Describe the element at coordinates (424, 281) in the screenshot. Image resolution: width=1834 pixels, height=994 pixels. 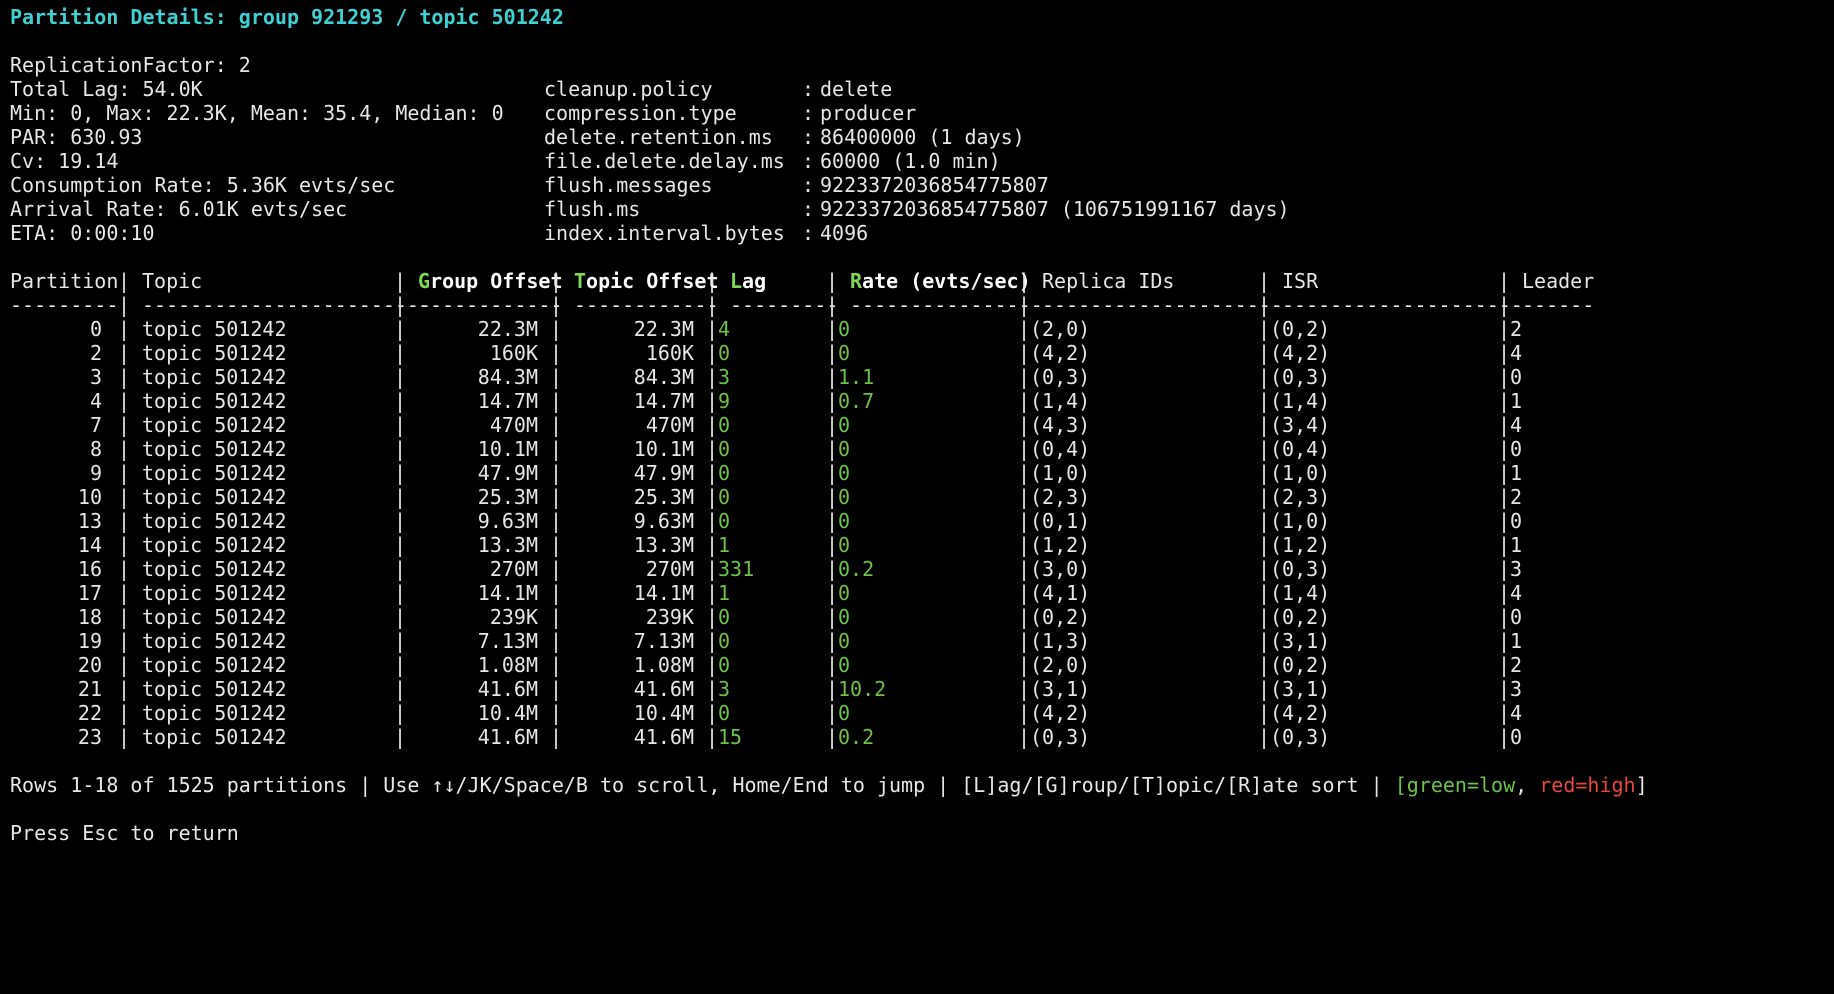
I see `hotkey-group: G` at that location.